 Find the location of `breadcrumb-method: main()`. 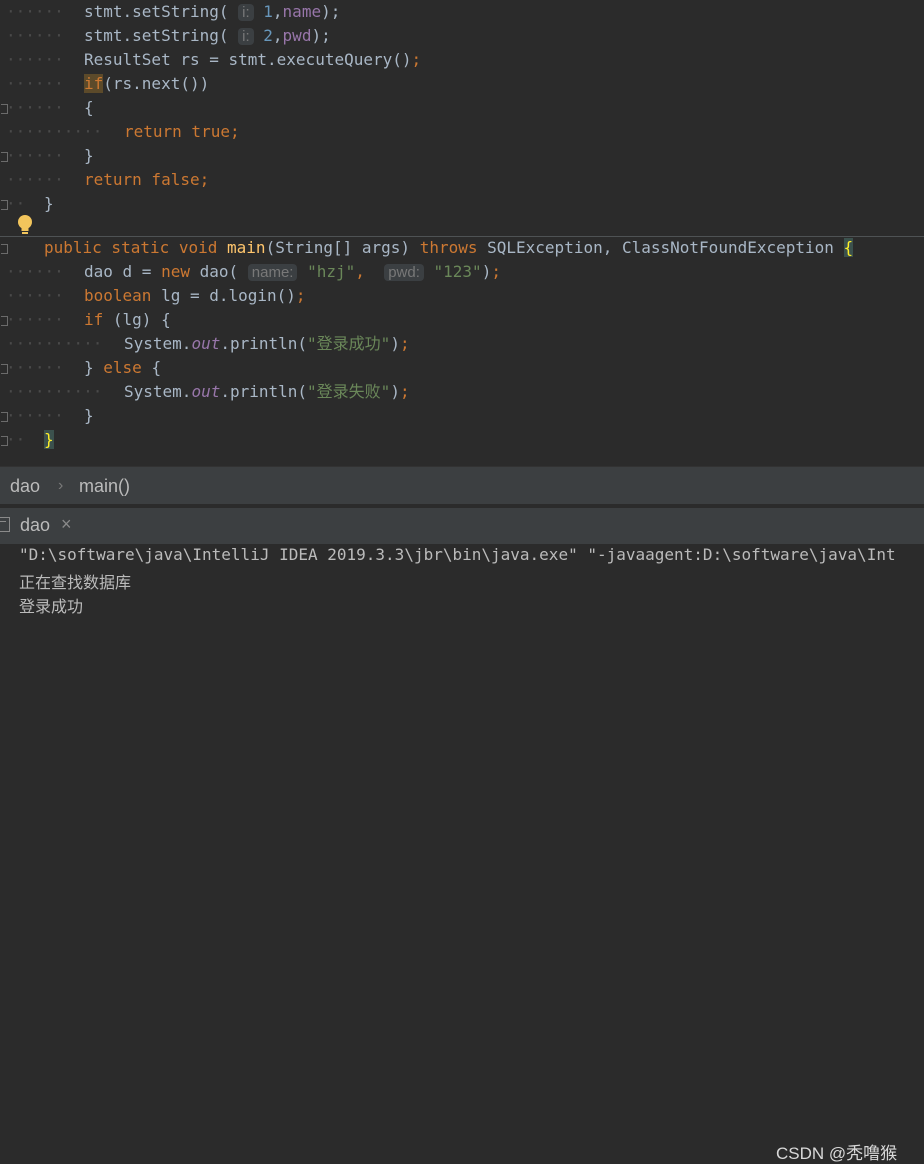

breadcrumb-method: main() is located at coordinates (104, 486).